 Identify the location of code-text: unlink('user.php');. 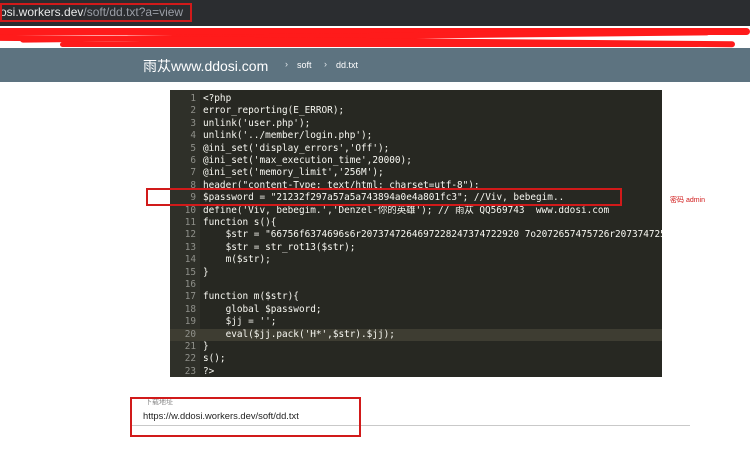
(257, 123).